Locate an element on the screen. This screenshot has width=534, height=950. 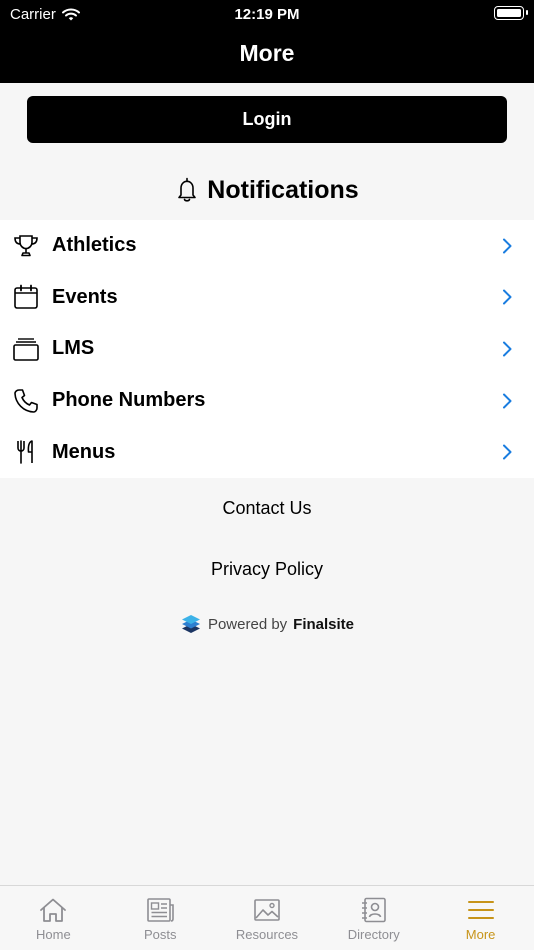
tab-posts: Posts is located at coordinates (160, 918).